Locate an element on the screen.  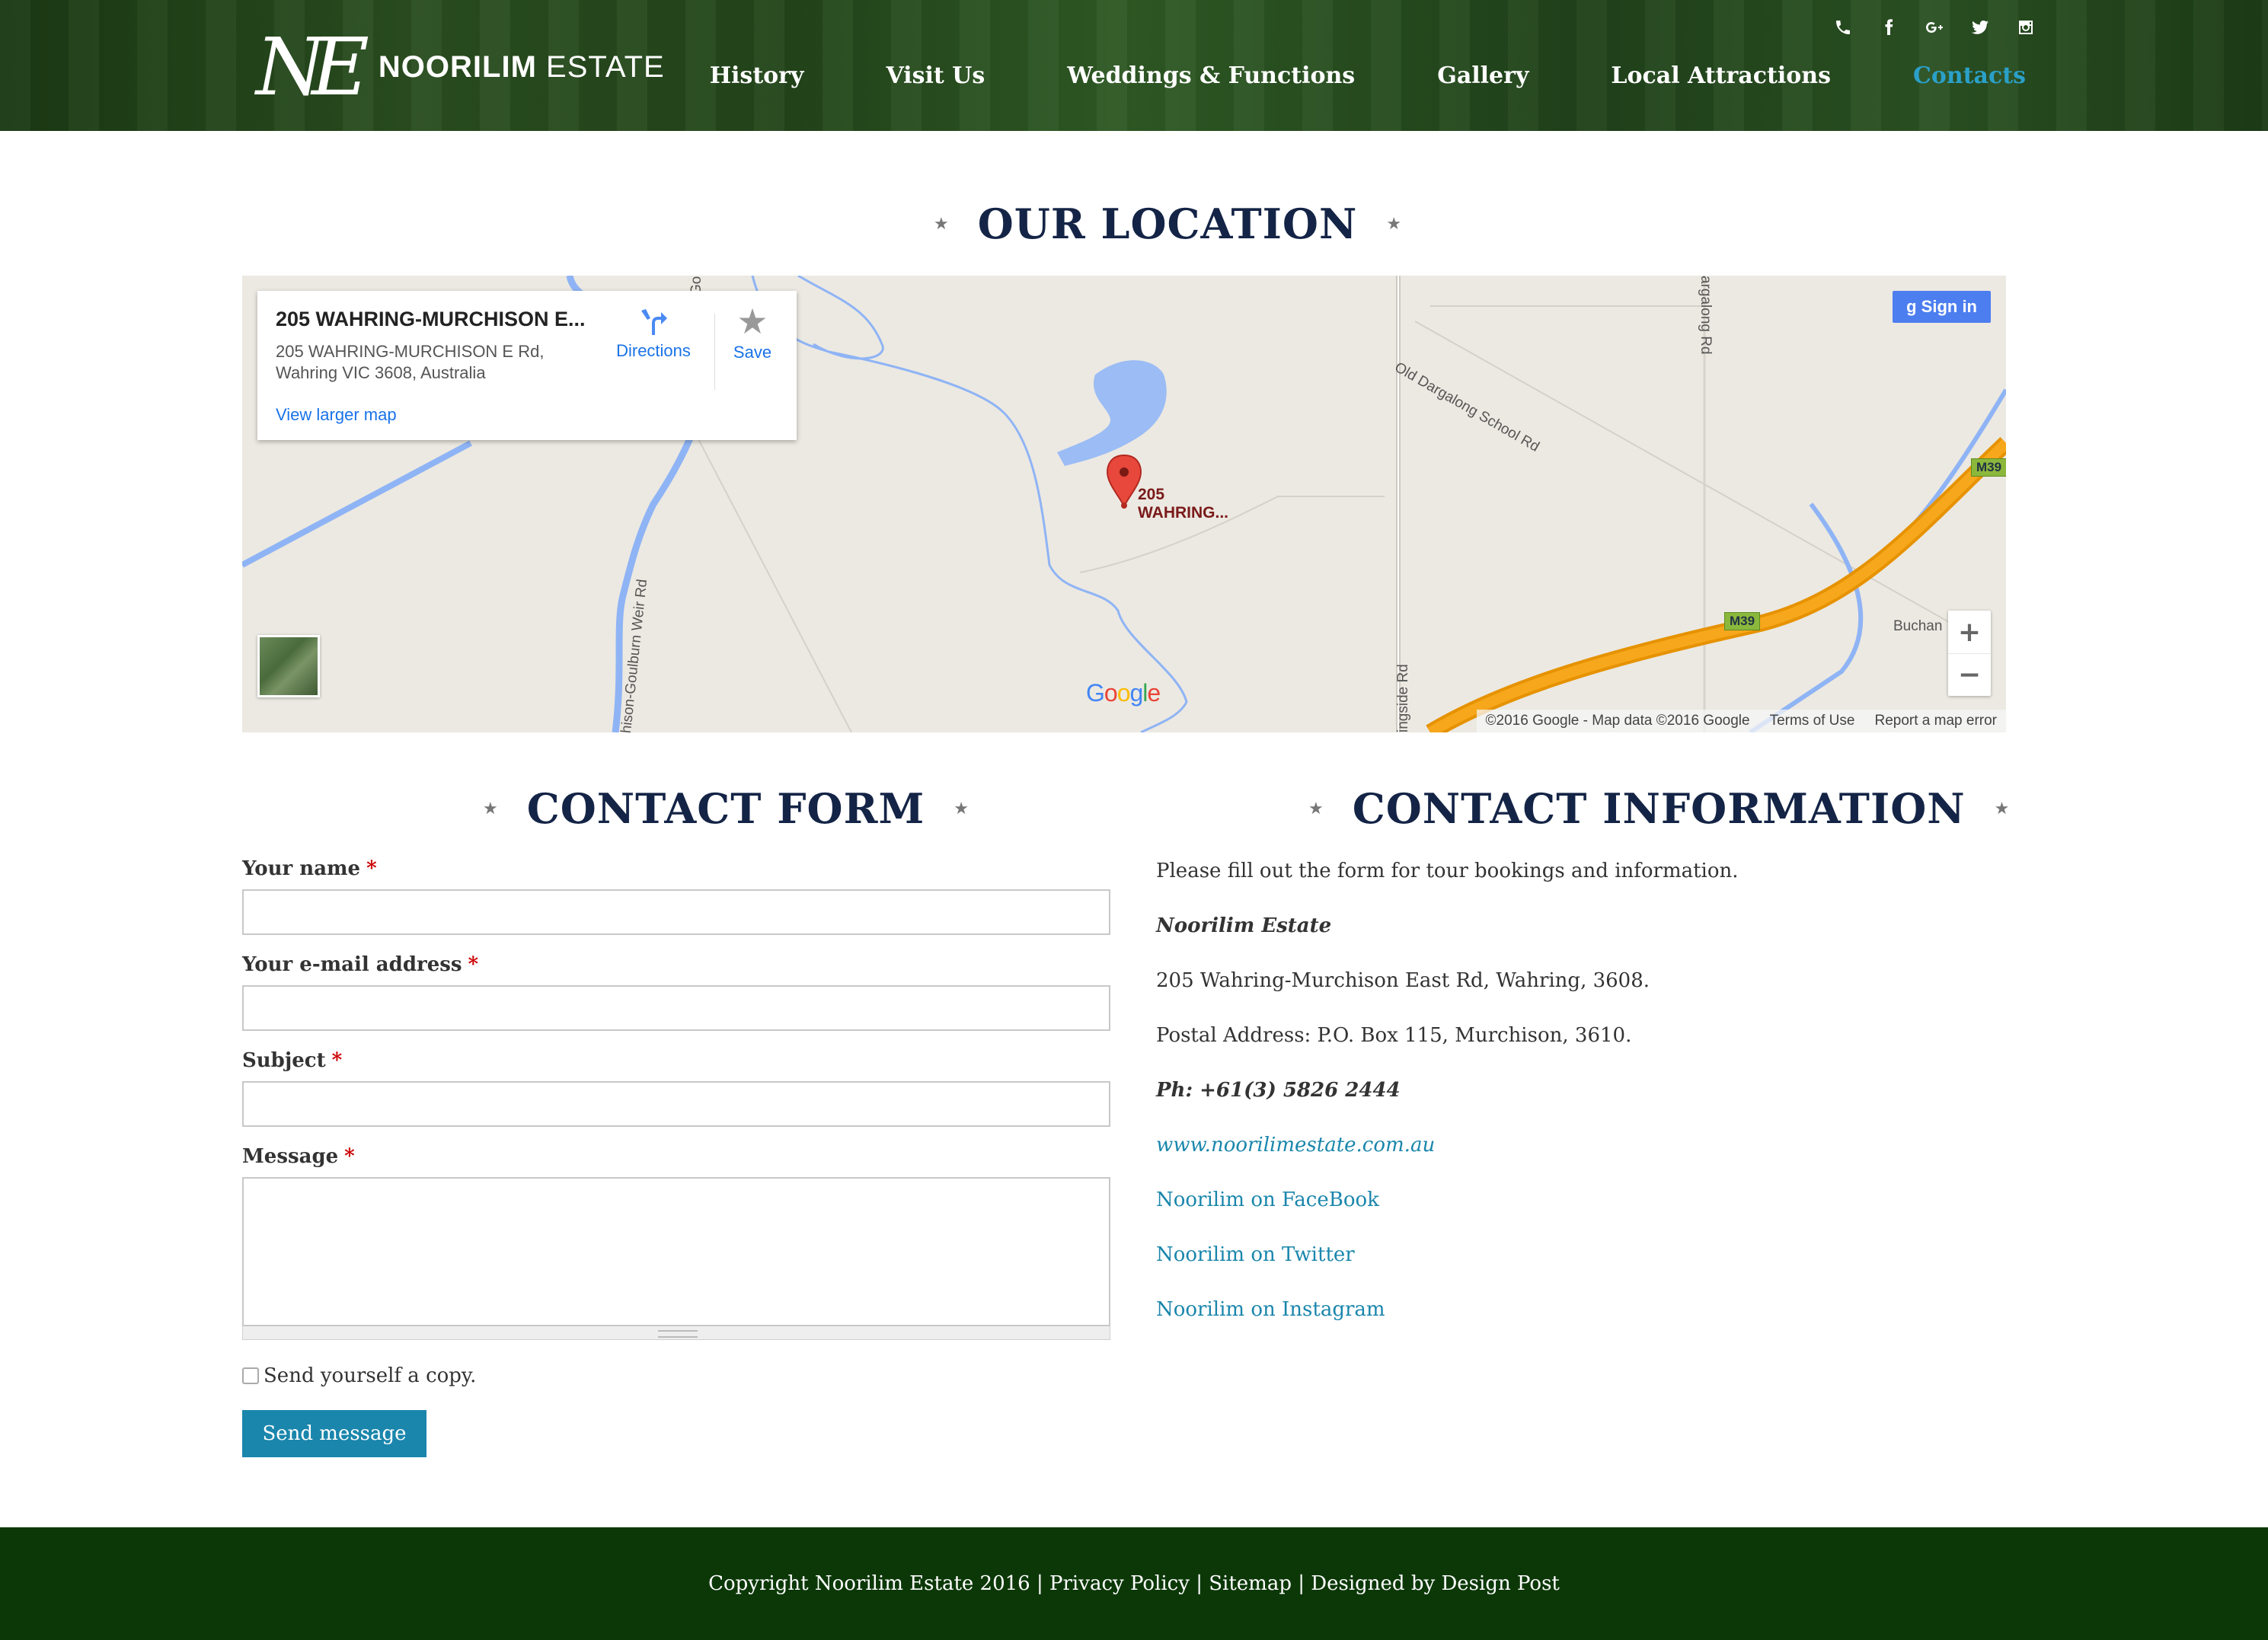
zoom-controls: + − is located at coordinates (1969, 653).